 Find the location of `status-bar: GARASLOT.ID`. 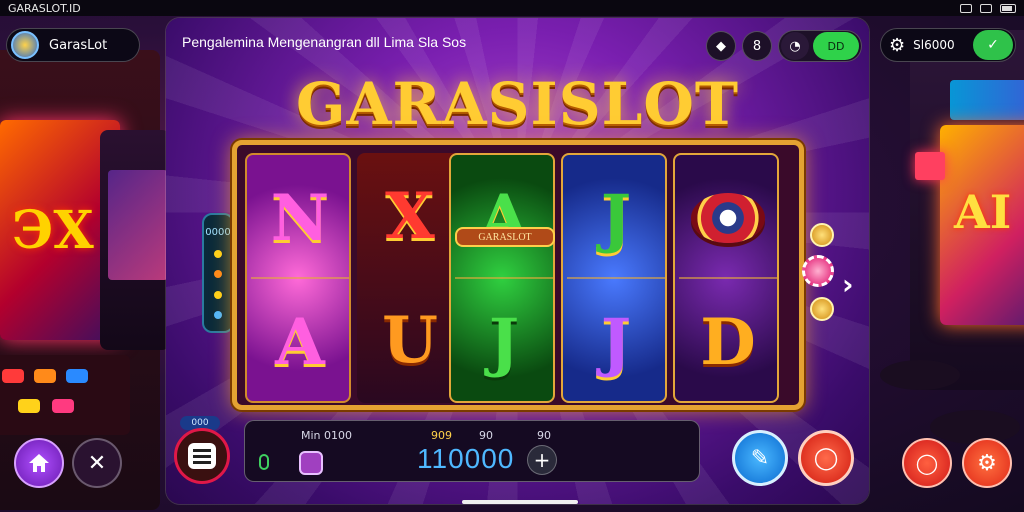

status-bar: GARASLOT.ID is located at coordinates (512, 8).